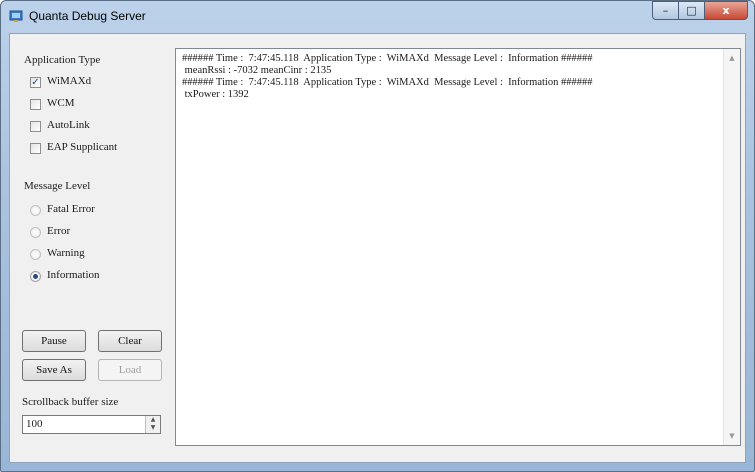  Describe the element at coordinates (87, 16) in the screenshot. I see `window-title: Quanta Debug Server` at that location.